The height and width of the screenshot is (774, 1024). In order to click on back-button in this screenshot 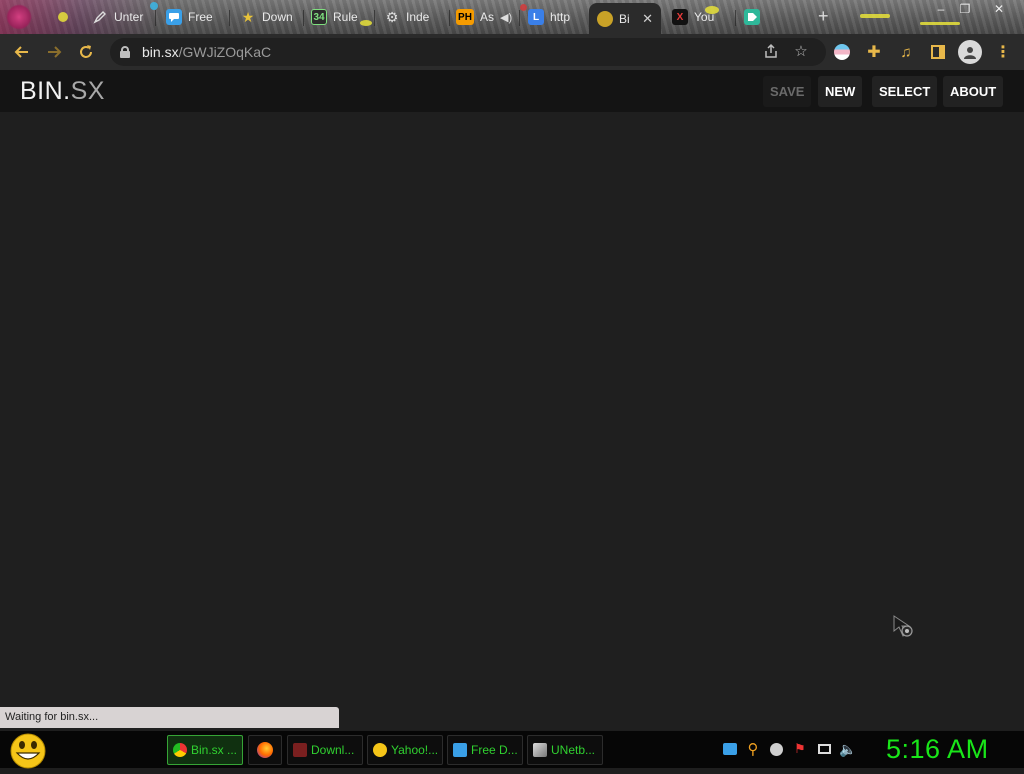, I will do `click(22, 52)`.